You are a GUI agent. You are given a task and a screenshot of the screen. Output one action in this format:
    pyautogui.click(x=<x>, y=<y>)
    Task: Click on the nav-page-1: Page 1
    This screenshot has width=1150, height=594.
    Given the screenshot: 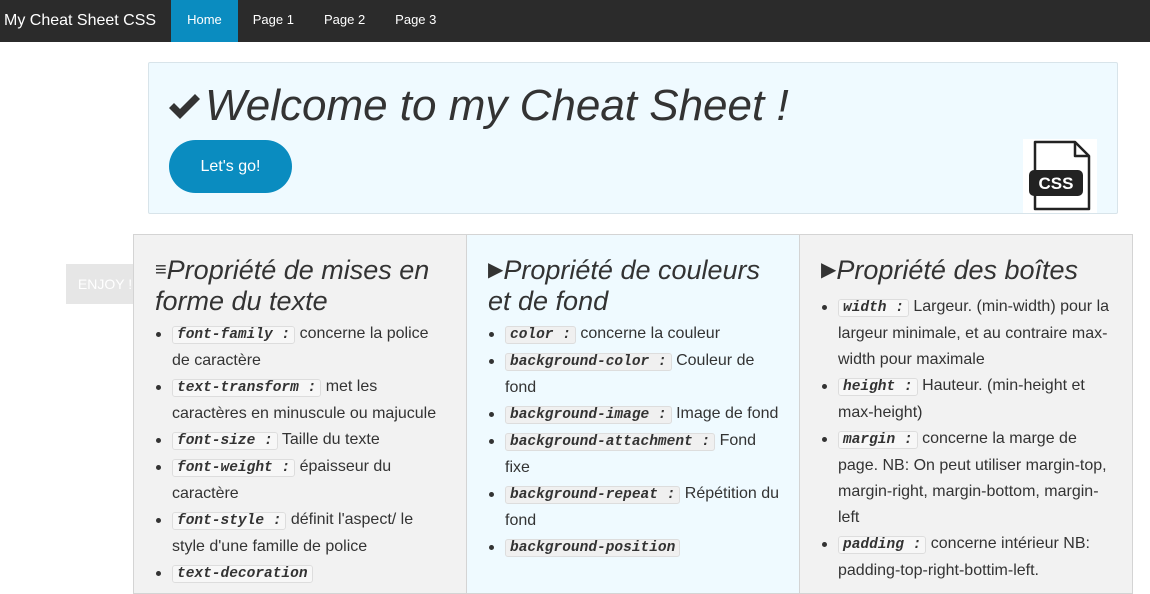 What is the action you would take?
    pyautogui.click(x=273, y=21)
    